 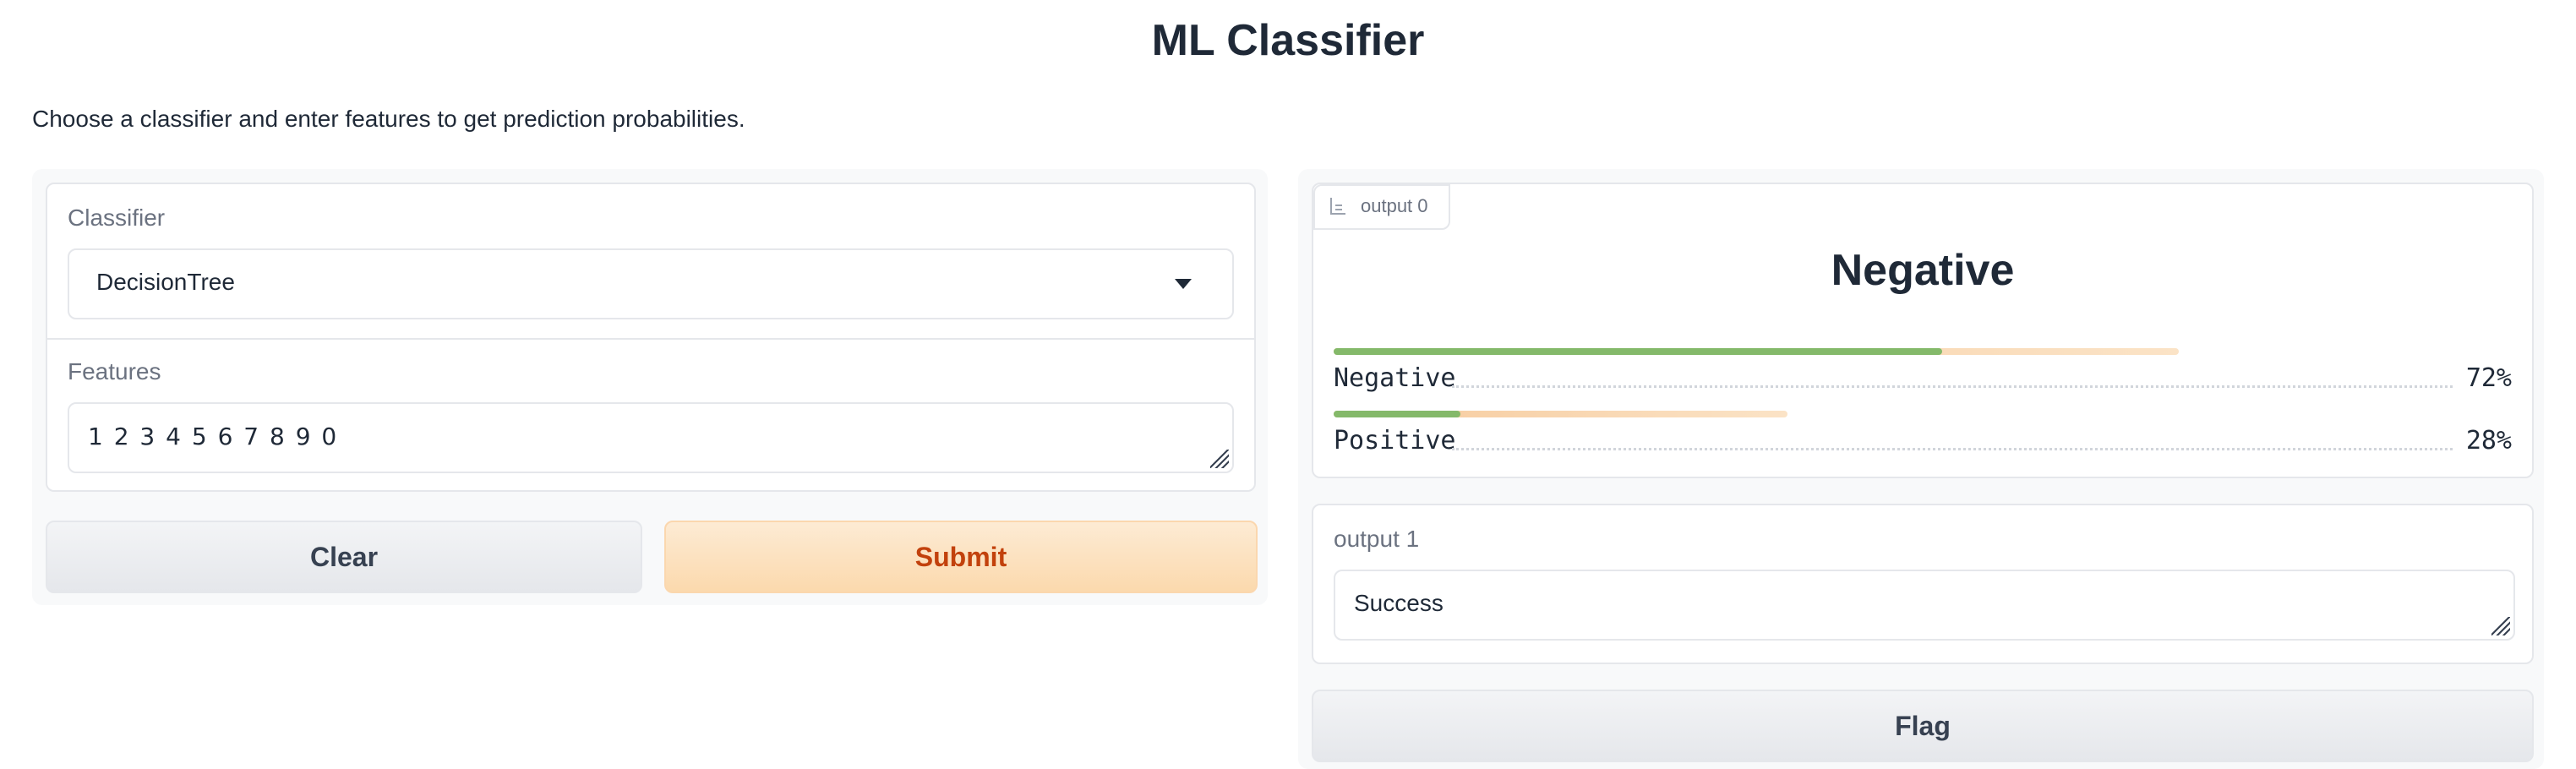 I want to click on features-label: Features, so click(x=114, y=371).